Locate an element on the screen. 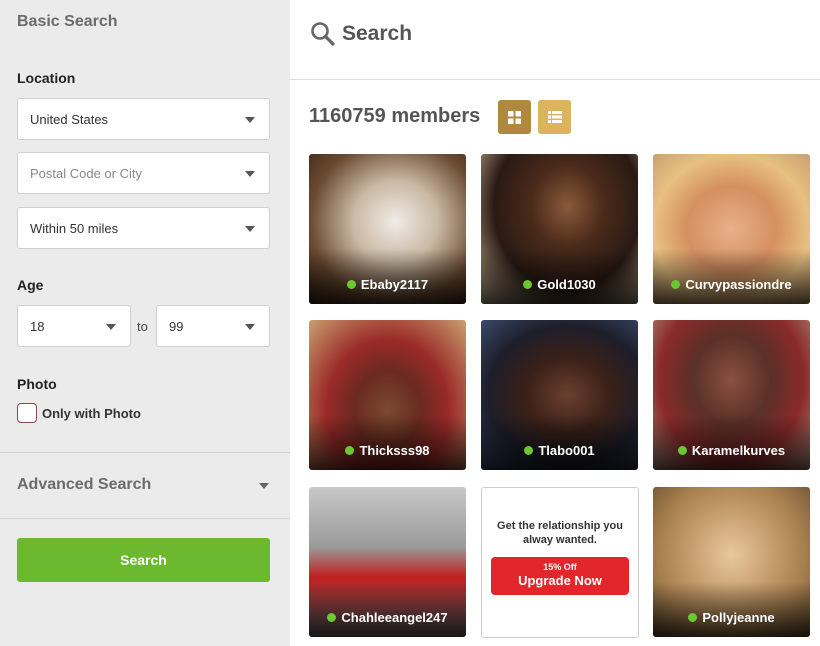  member-card: Tlabo001 is located at coordinates (559, 395).